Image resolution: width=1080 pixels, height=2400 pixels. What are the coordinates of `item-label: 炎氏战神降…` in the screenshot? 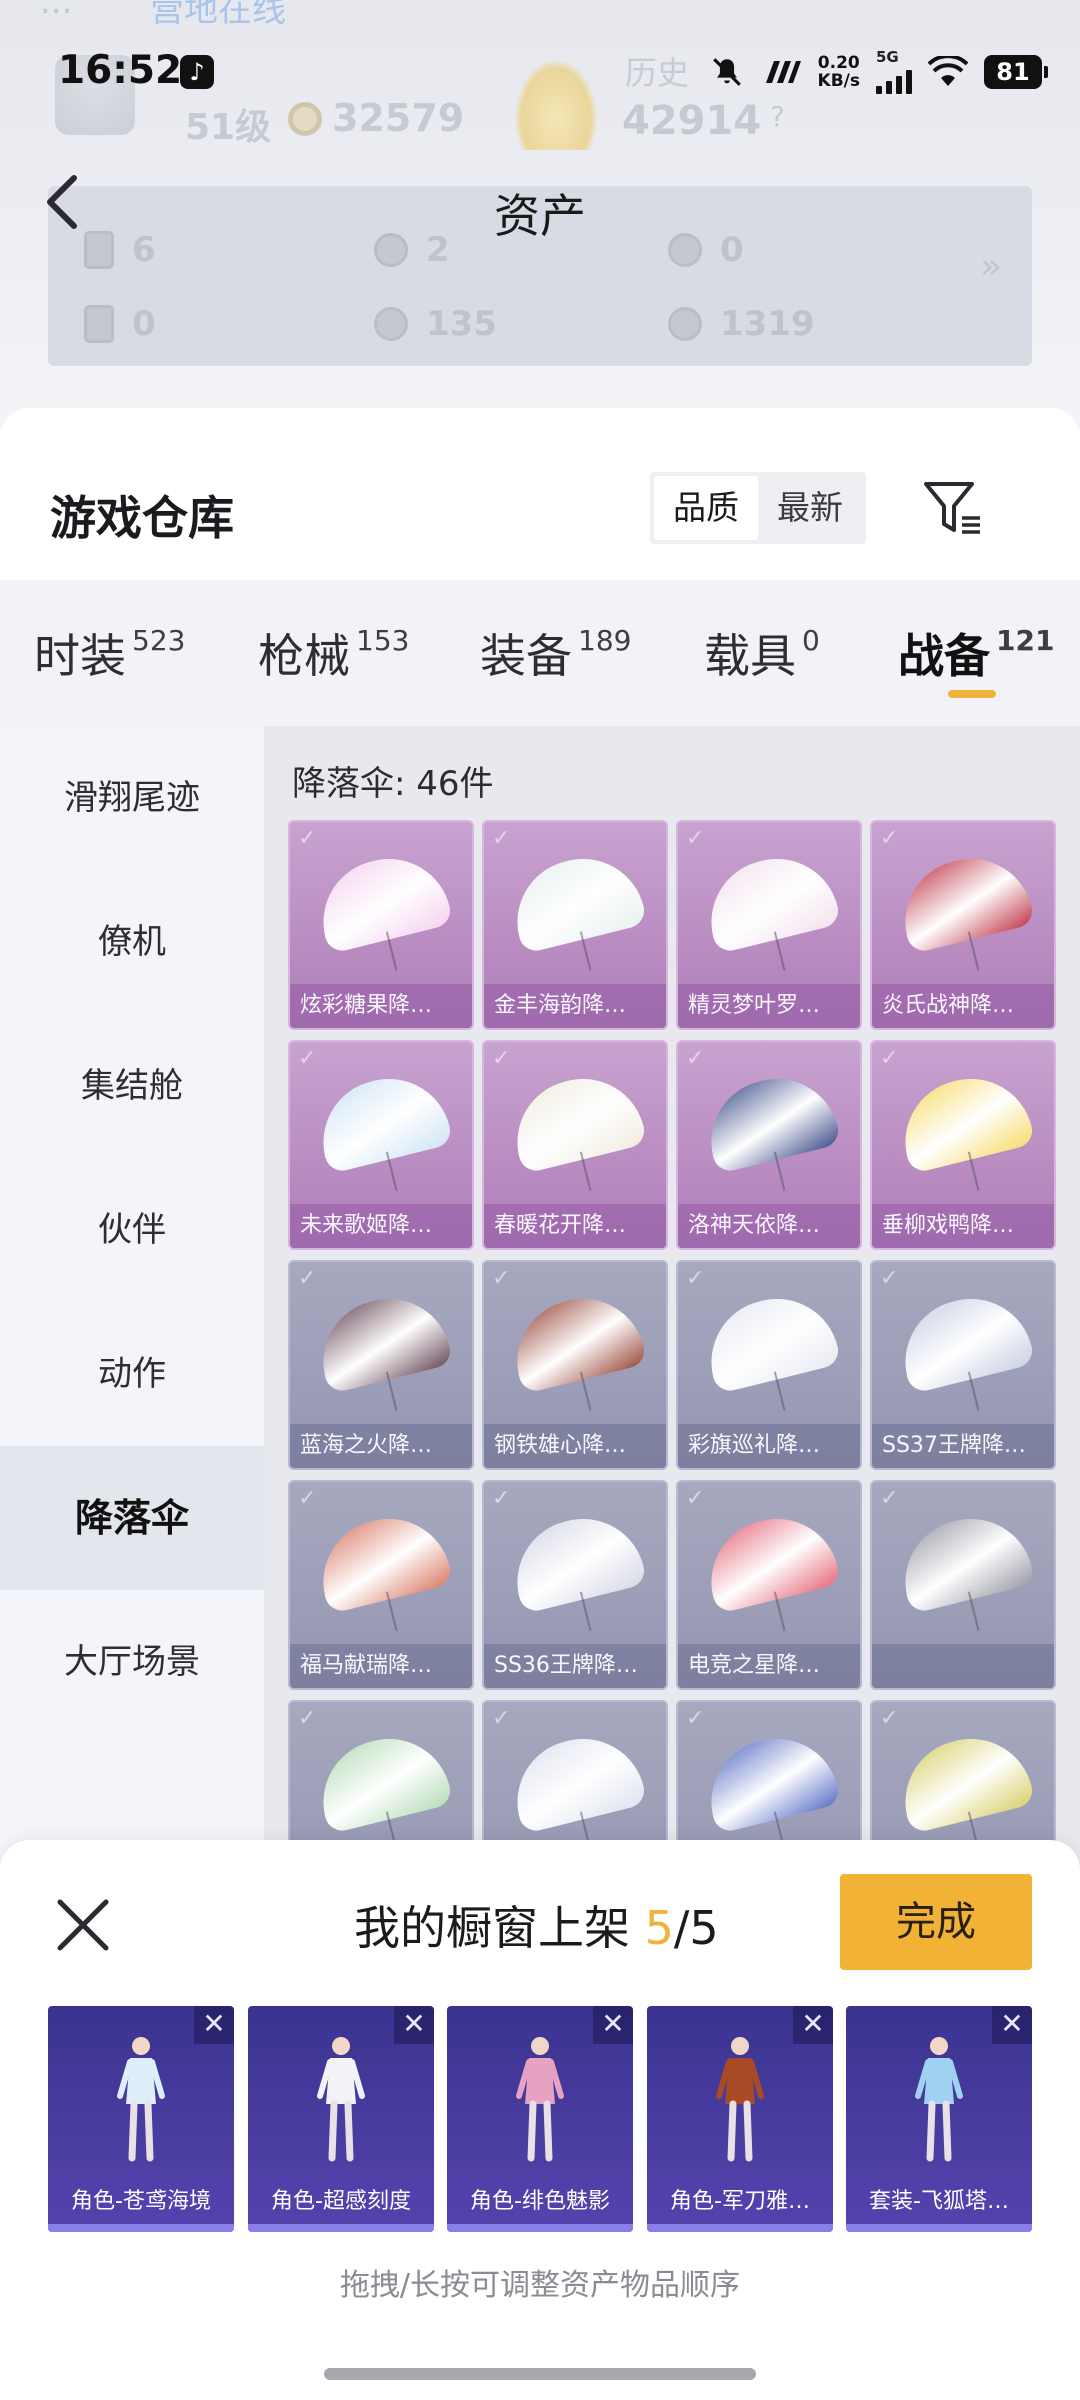 It's located at (963, 1006).